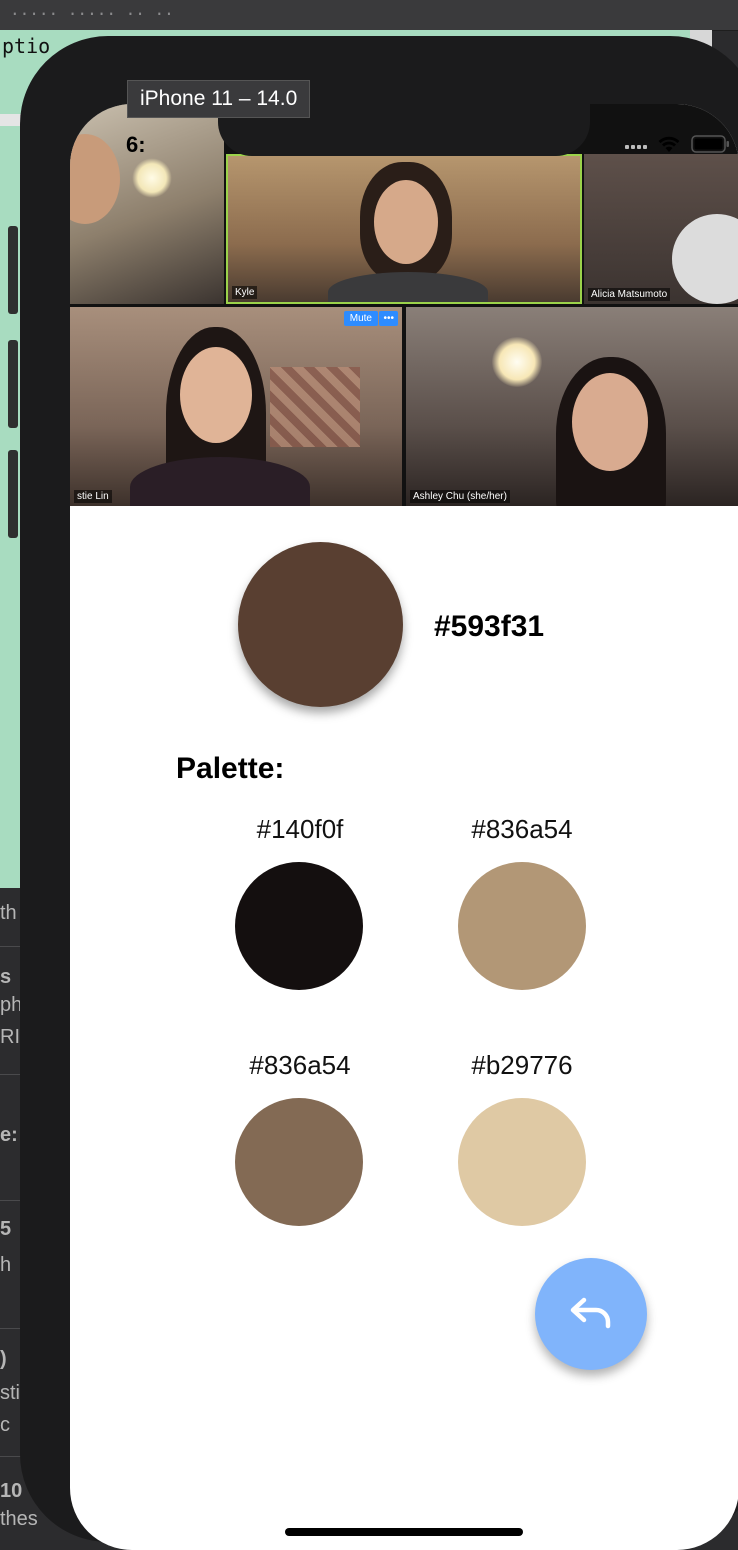  Describe the element at coordinates (522, 1065) in the screenshot. I see `palette-hex-label: #b29776` at that location.